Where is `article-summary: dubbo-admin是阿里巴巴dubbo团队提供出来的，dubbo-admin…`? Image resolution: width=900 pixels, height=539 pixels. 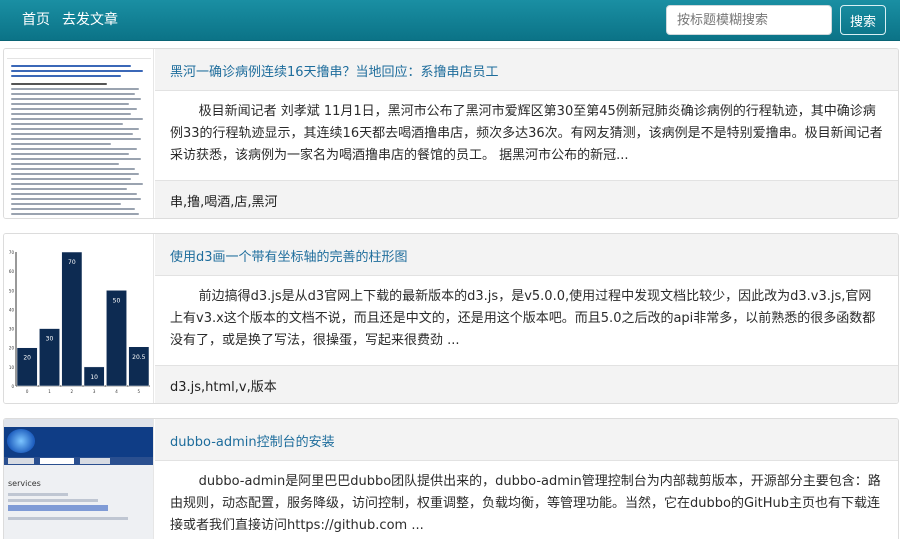 article-summary: dubbo-admin是阿里巴巴dubbo团队提供出来的，dubbo-admin… is located at coordinates (525, 503).